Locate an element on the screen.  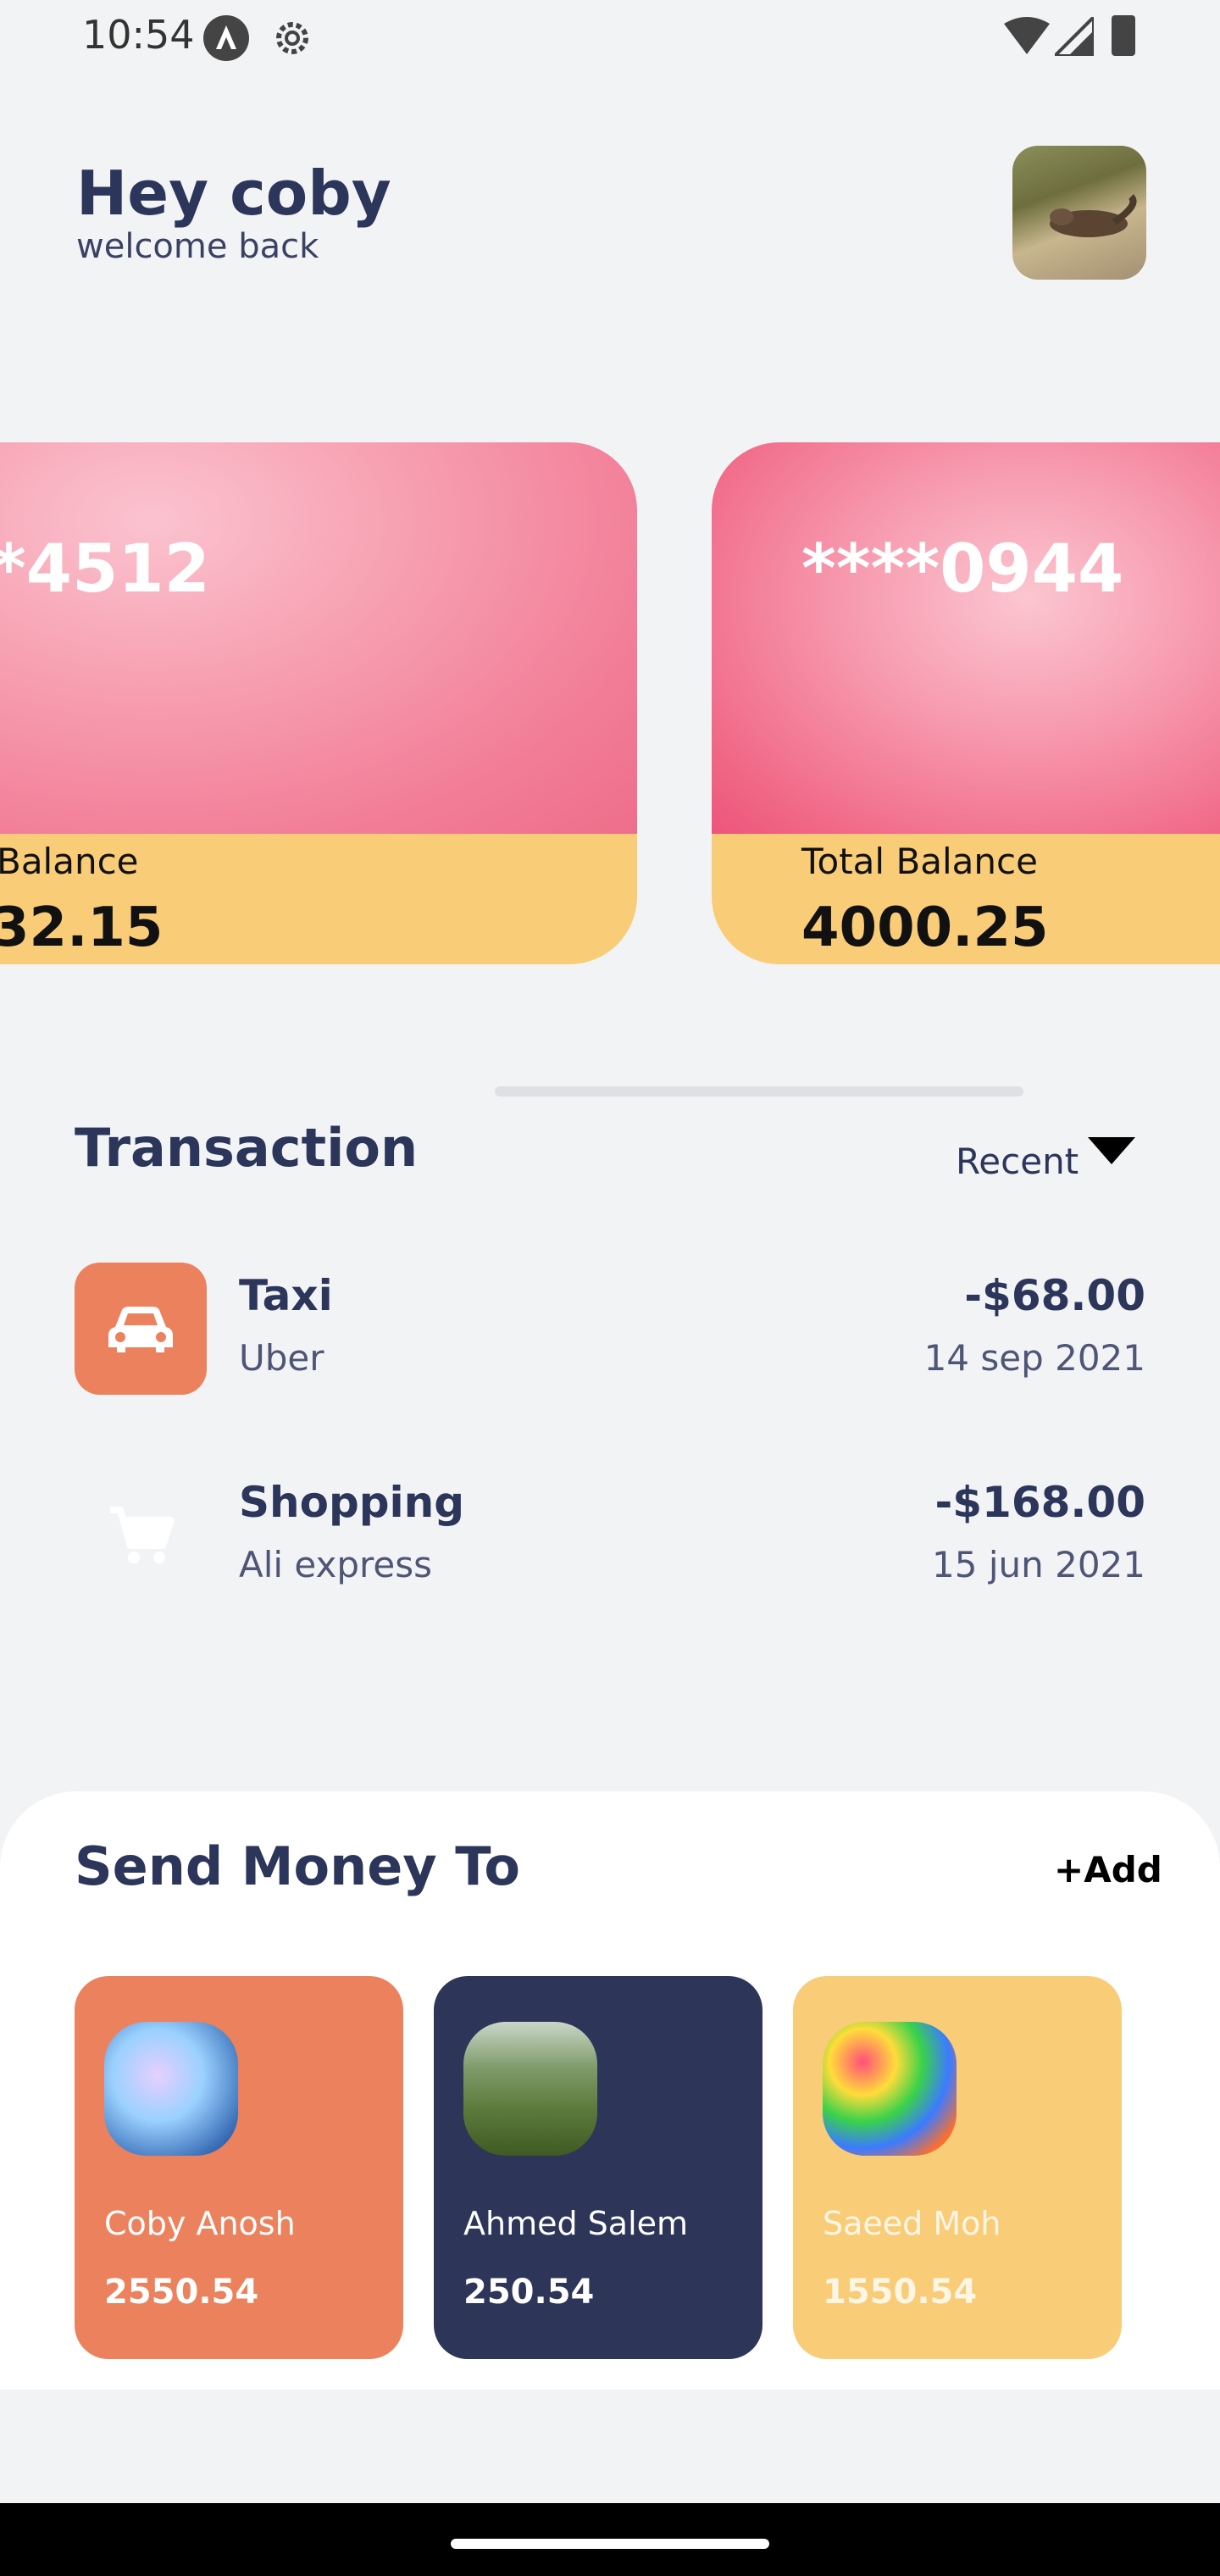
carousel-scrollbar is located at coordinates (759, 1091).